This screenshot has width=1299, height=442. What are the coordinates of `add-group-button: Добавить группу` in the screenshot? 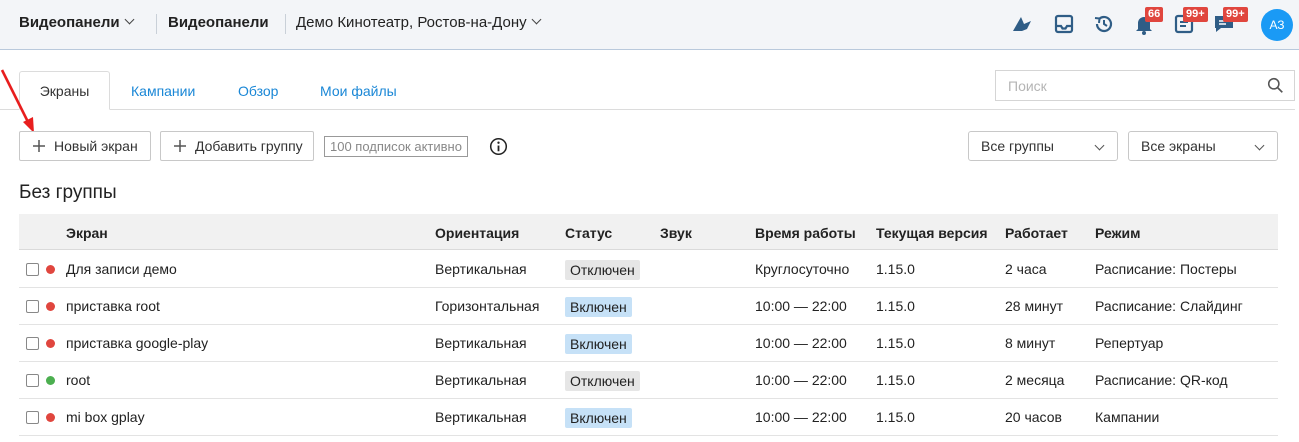 It's located at (237, 146).